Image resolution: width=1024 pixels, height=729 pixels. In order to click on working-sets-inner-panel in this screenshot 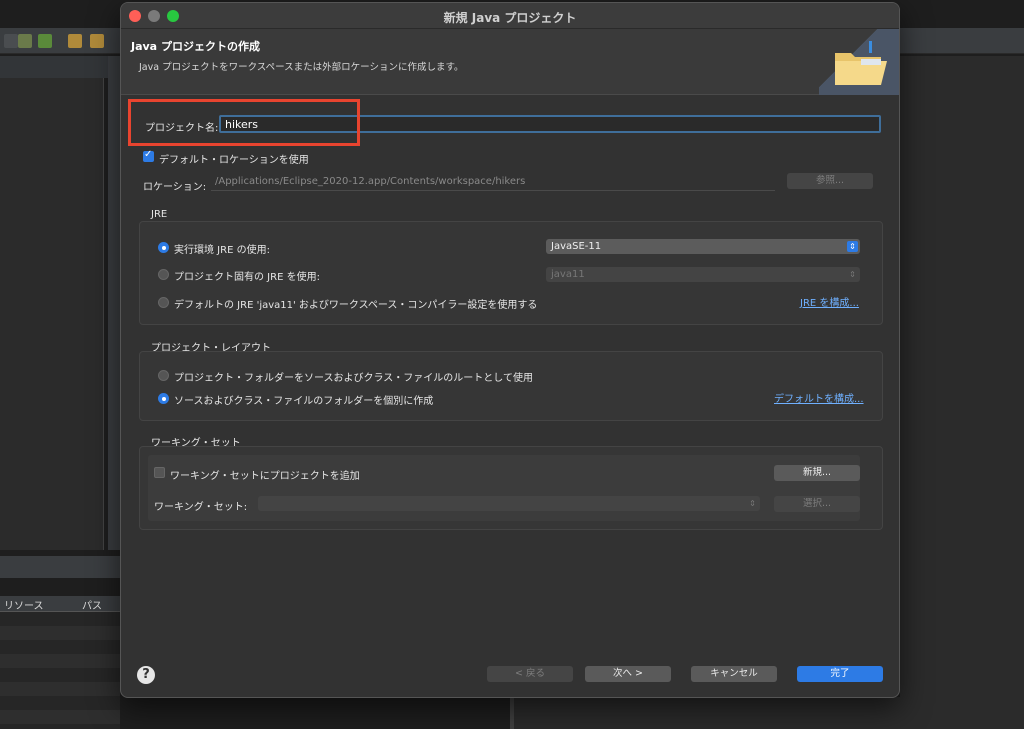, I will do `click(504, 488)`.